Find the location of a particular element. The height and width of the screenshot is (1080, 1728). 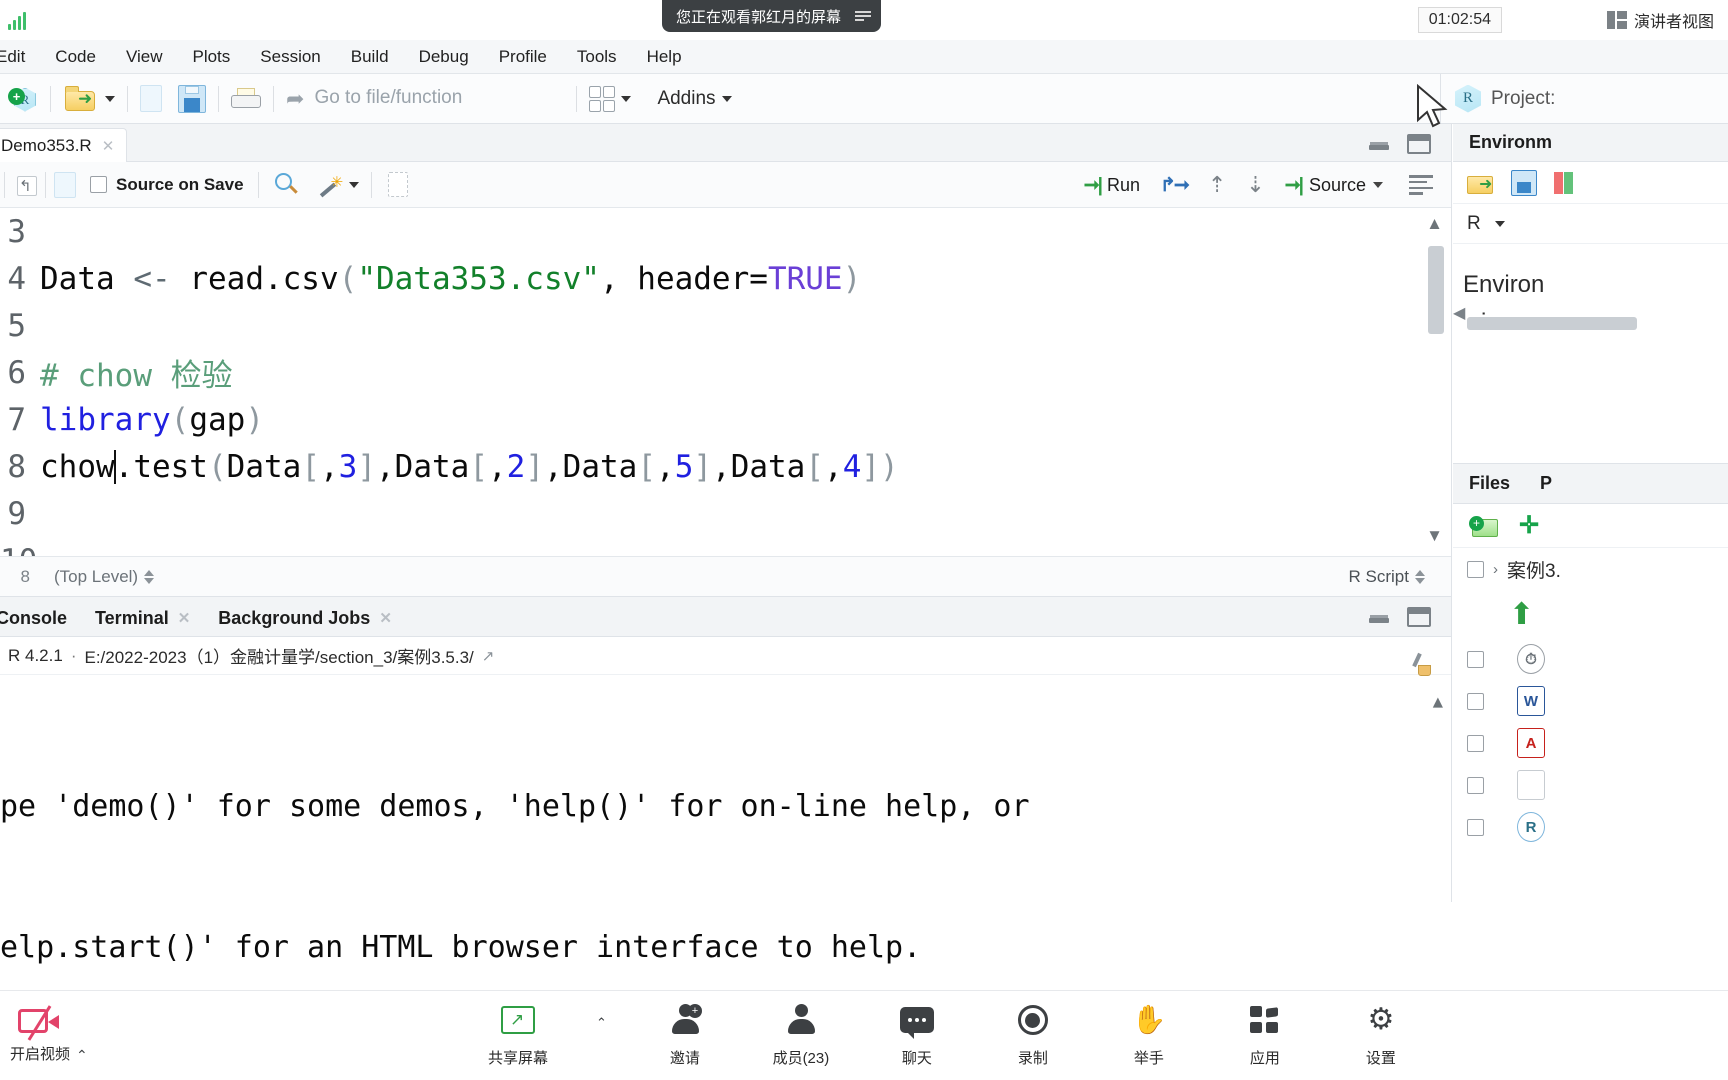

save-source-button is located at coordinates (65, 184).